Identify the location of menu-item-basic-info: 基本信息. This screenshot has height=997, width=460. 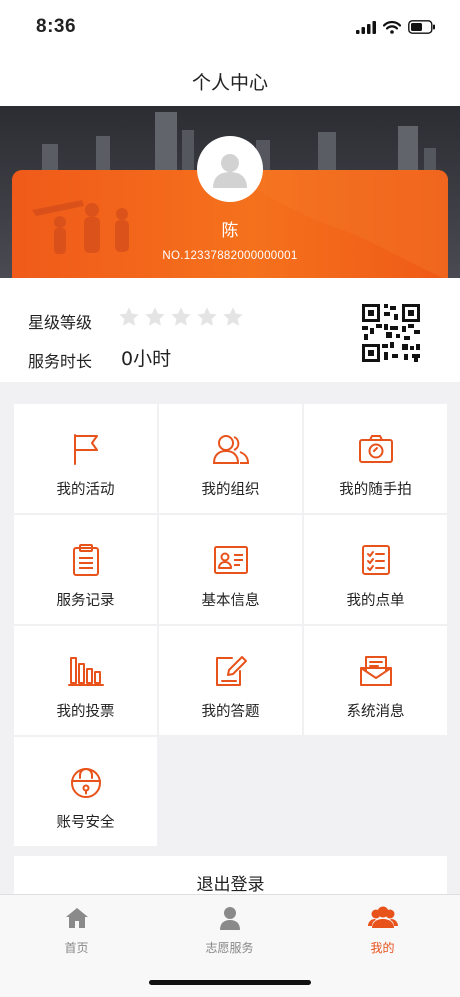
(230, 569).